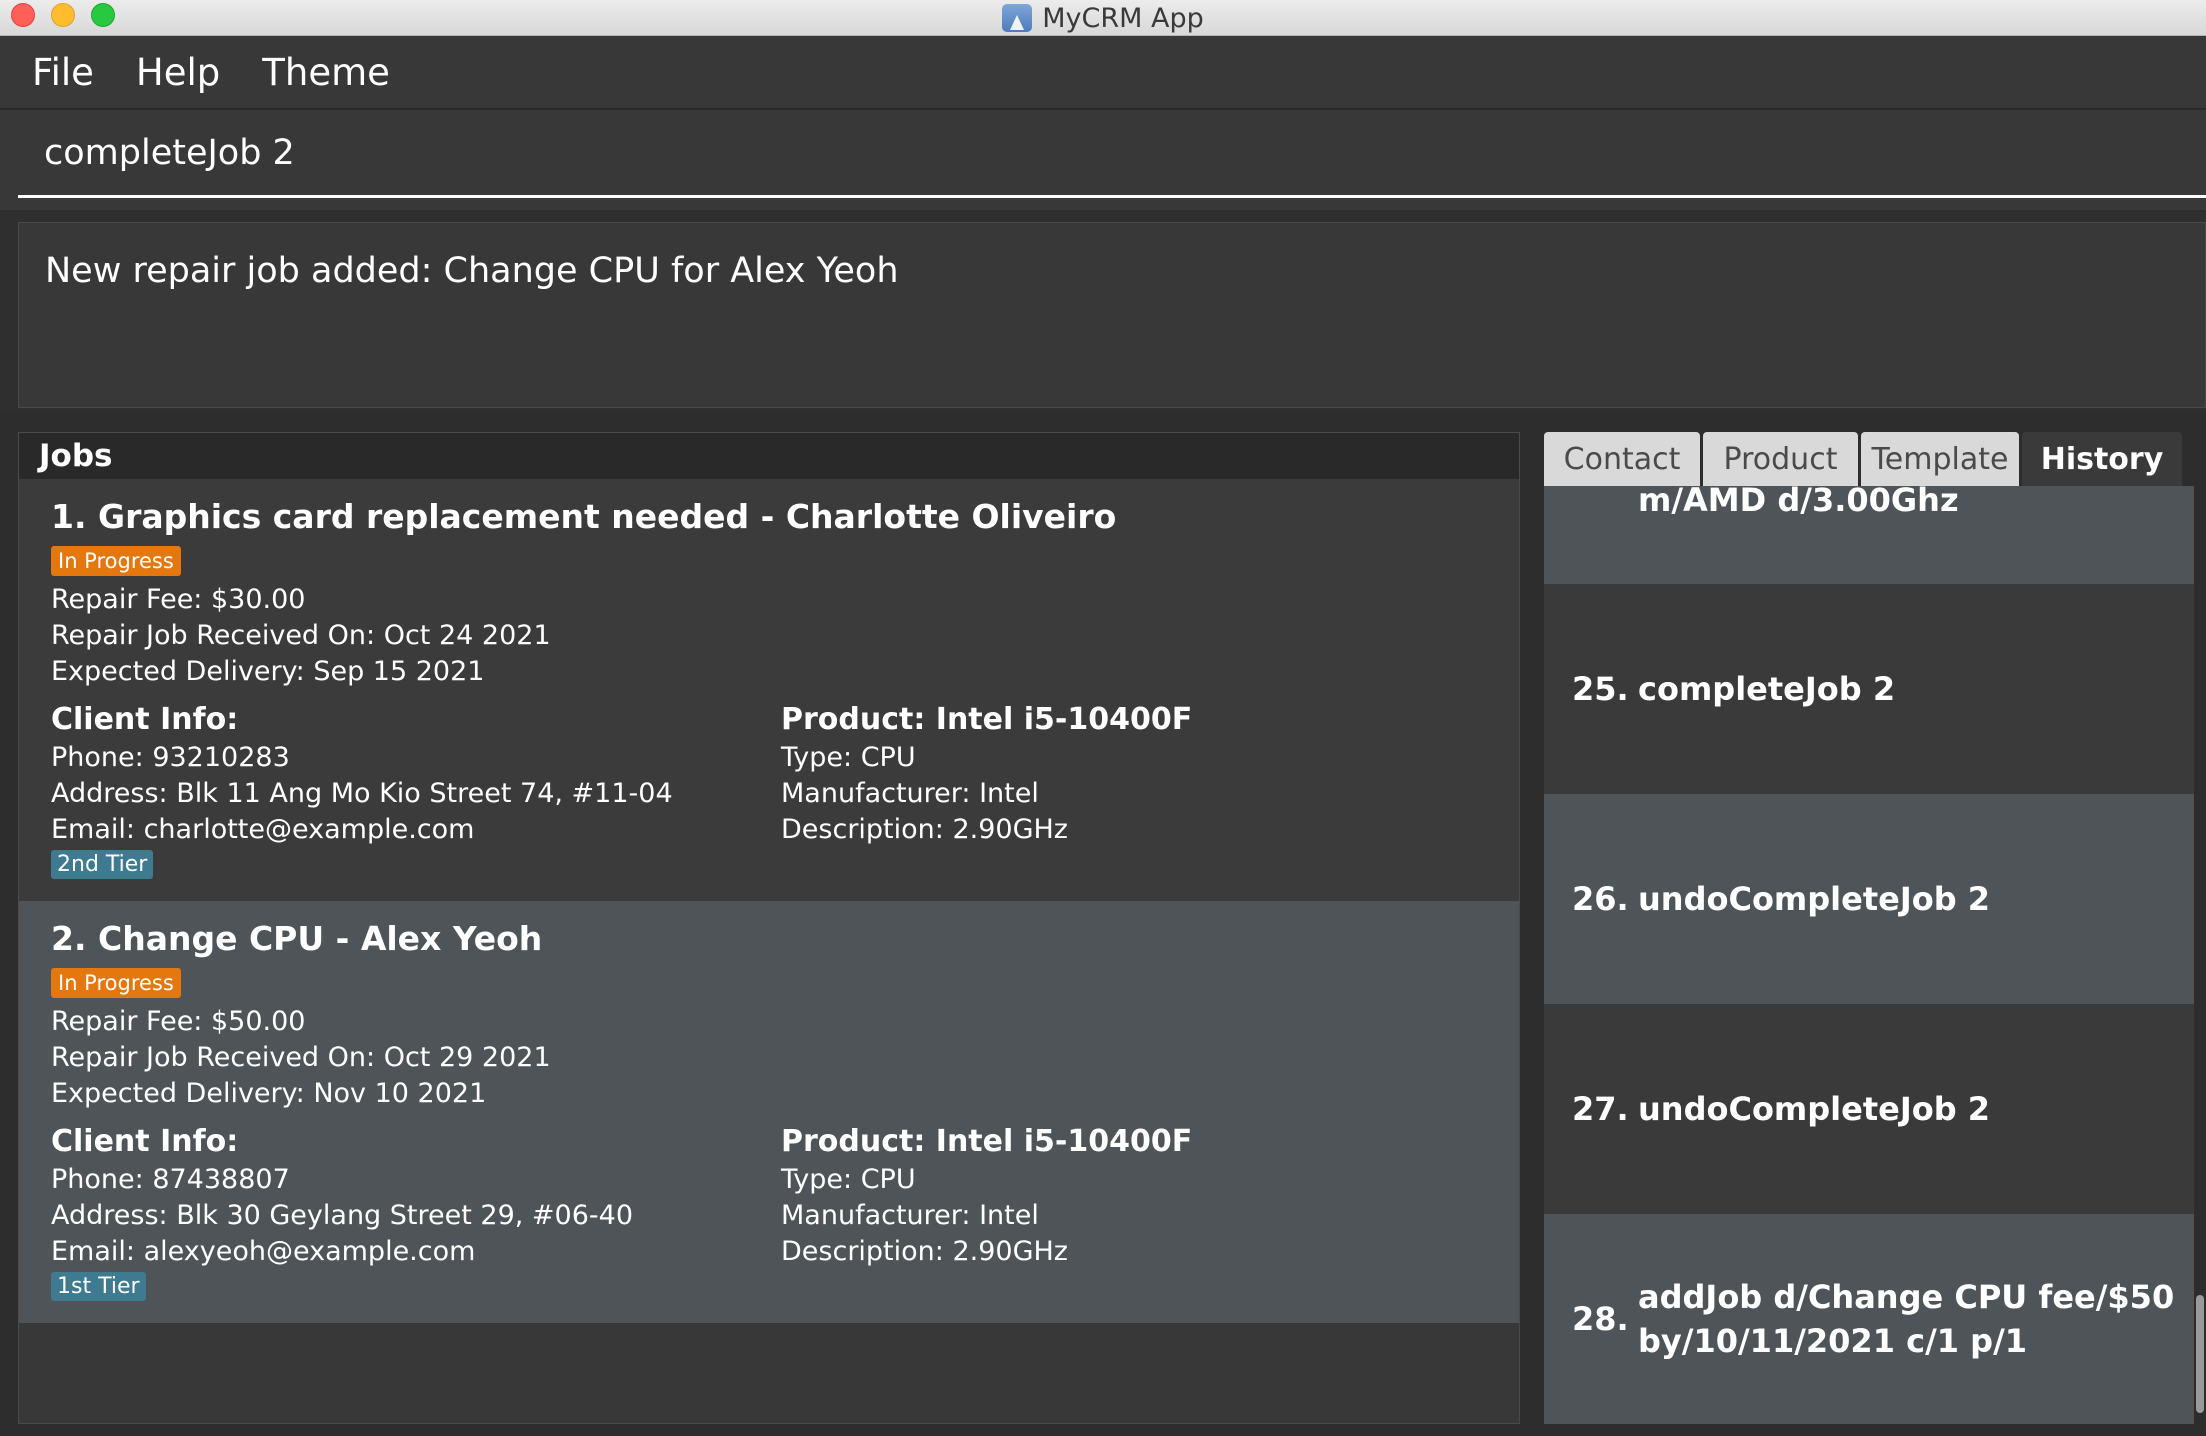 Image resolution: width=2206 pixels, height=1436 pixels. What do you see at coordinates (301, 635) in the screenshot?
I see `job-received-date: Repair Job Received On: Oct 24 2021` at bounding box center [301, 635].